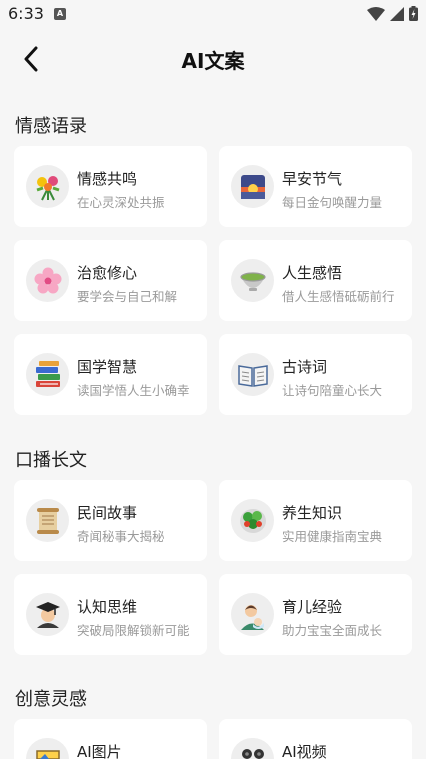 This screenshot has width=426, height=759. What do you see at coordinates (47, 614) in the screenshot?
I see `graduate-icon` at bounding box center [47, 614].